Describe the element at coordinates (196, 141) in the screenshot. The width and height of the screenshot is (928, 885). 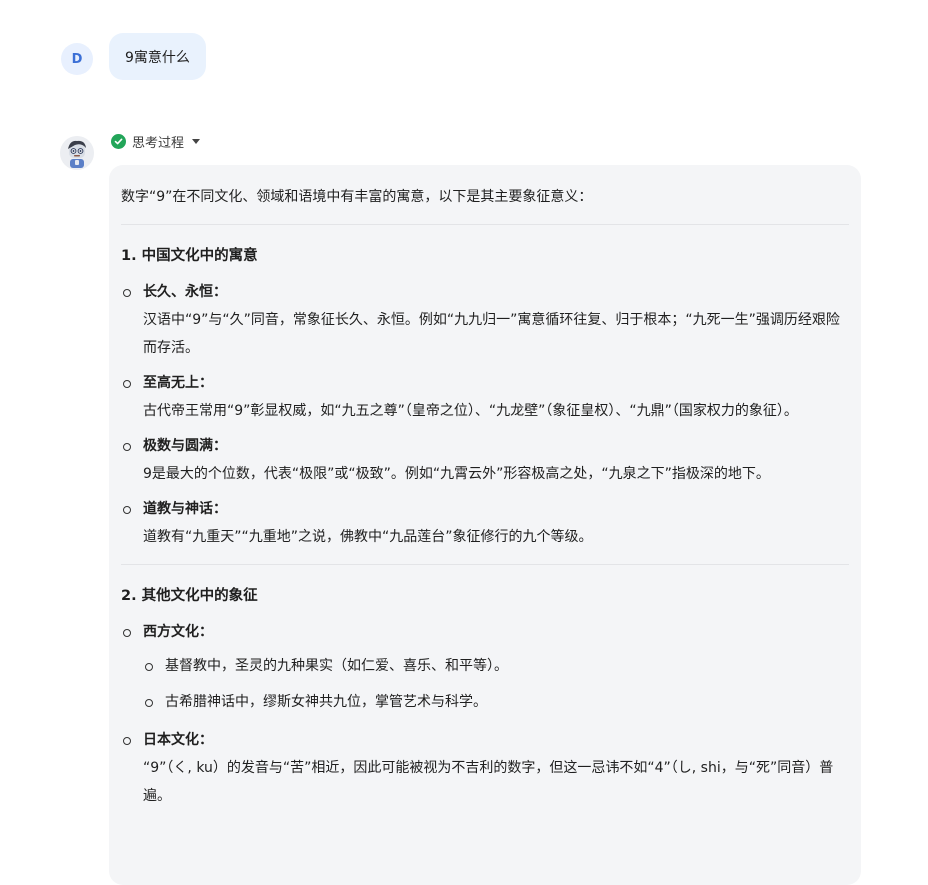
I see `caret-down-icon` at that location.